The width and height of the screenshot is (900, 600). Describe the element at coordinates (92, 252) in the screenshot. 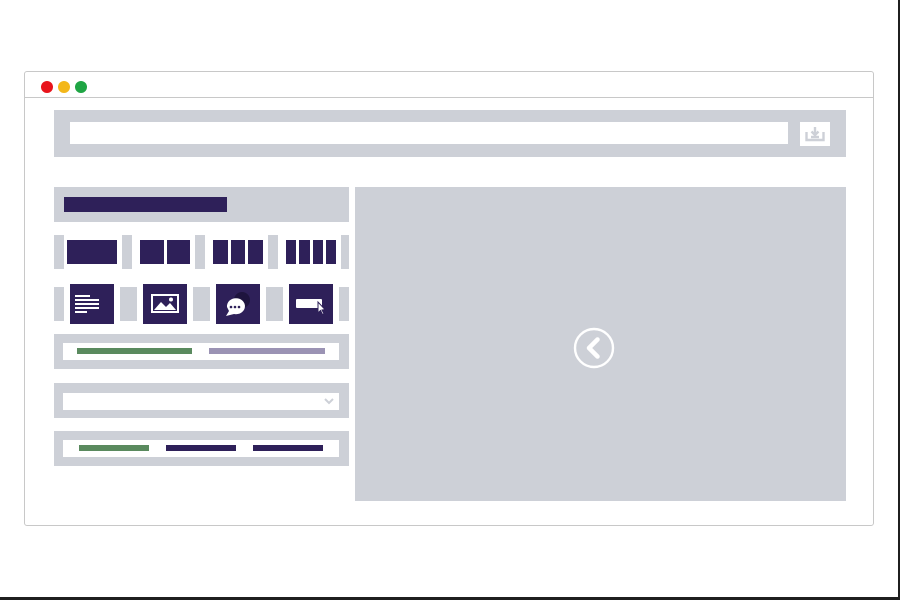

I see `layout-option-one-column` at that location.